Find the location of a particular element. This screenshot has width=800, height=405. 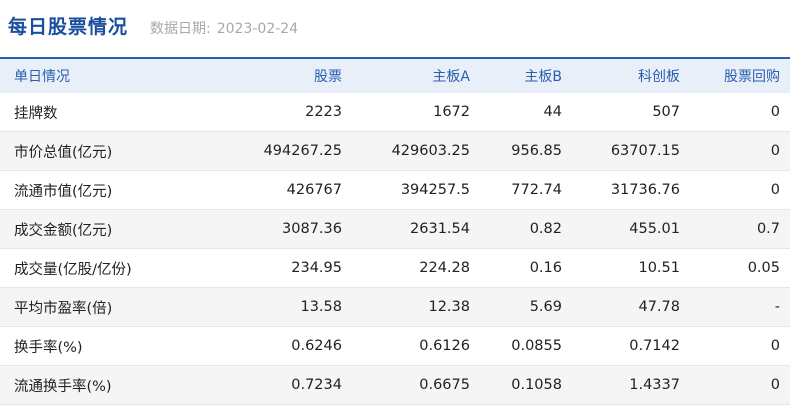

table-cell: 0.1058 is located at coordinates (516, 385).